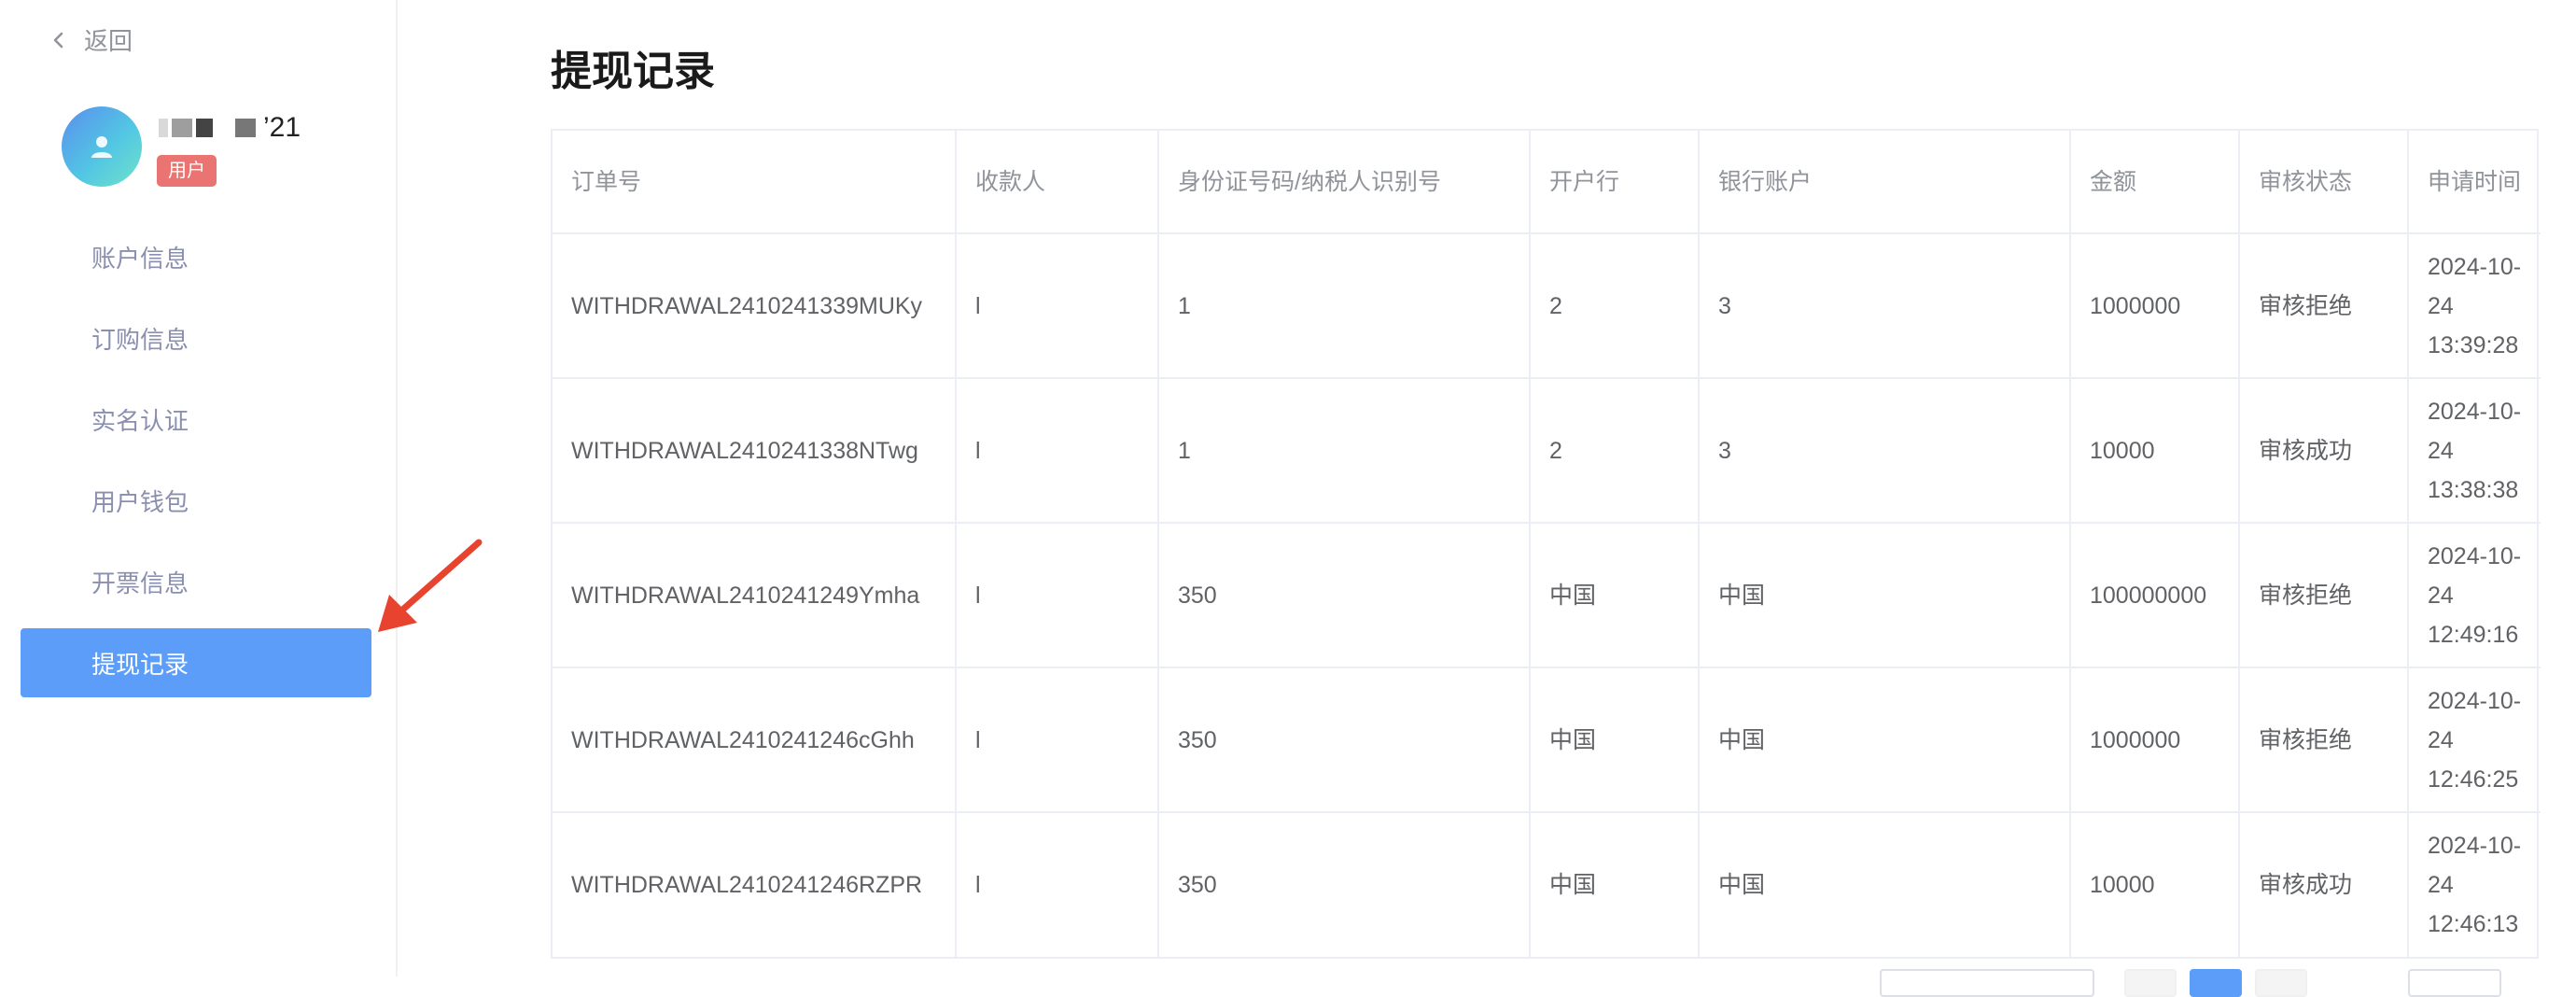 The height and width of the screenshot is (997, 2576). What do you see at coordinates (755, 596) in the screenshot?
I see `order-id-cell: WITHDRAWAL2410241249Ymha` at bounding box center [755, 596].